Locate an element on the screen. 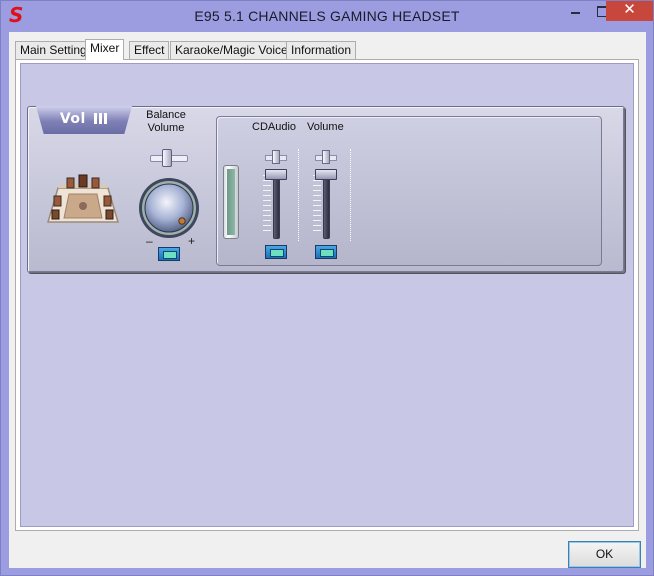 The width and height of the screenshot is (654, 576). cdaudio-ticks is located at coordinates (267, 205).